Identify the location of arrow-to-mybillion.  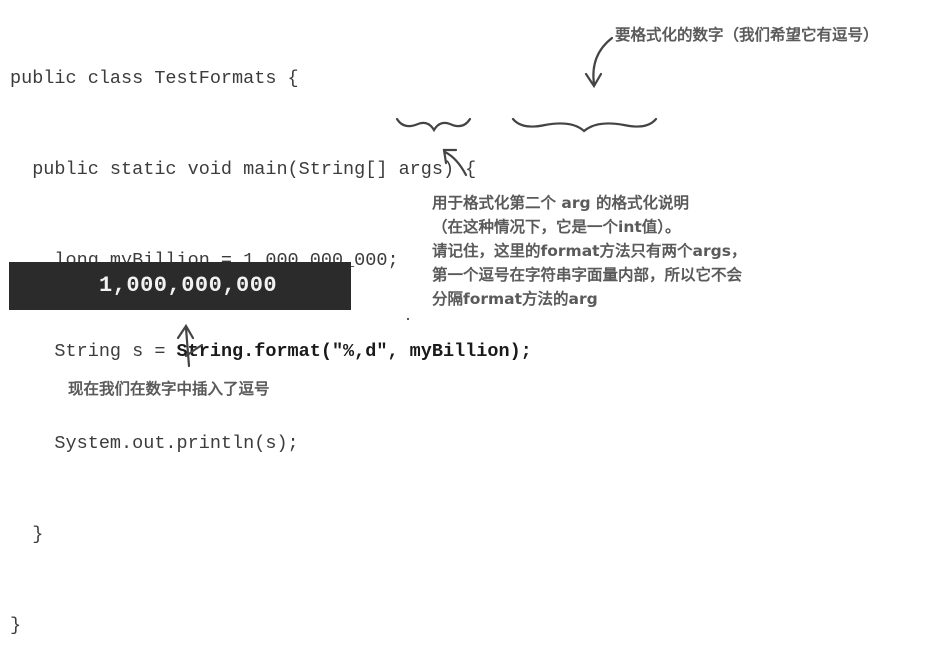
(603, 61).